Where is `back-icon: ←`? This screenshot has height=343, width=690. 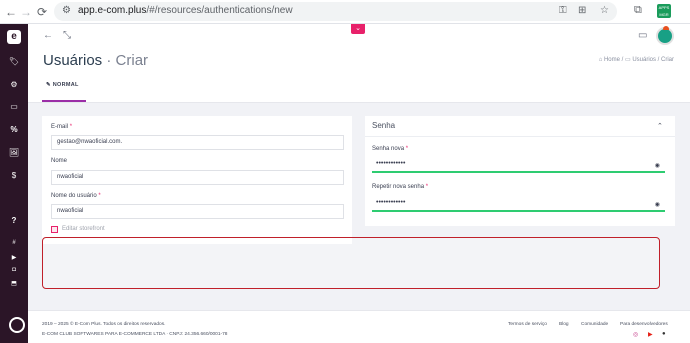
back-icon: ← is located at coordinates (48, 35).